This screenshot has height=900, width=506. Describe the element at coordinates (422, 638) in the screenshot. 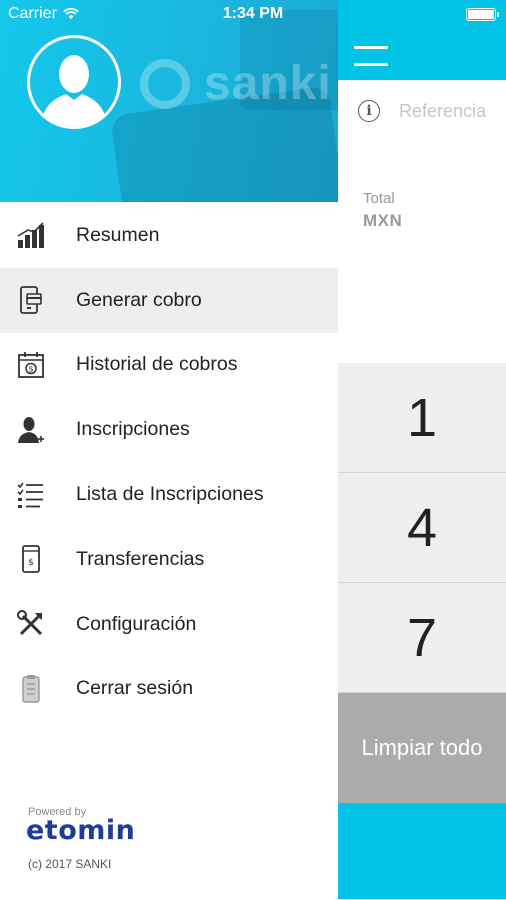

I see `key-7: 7` at that location.